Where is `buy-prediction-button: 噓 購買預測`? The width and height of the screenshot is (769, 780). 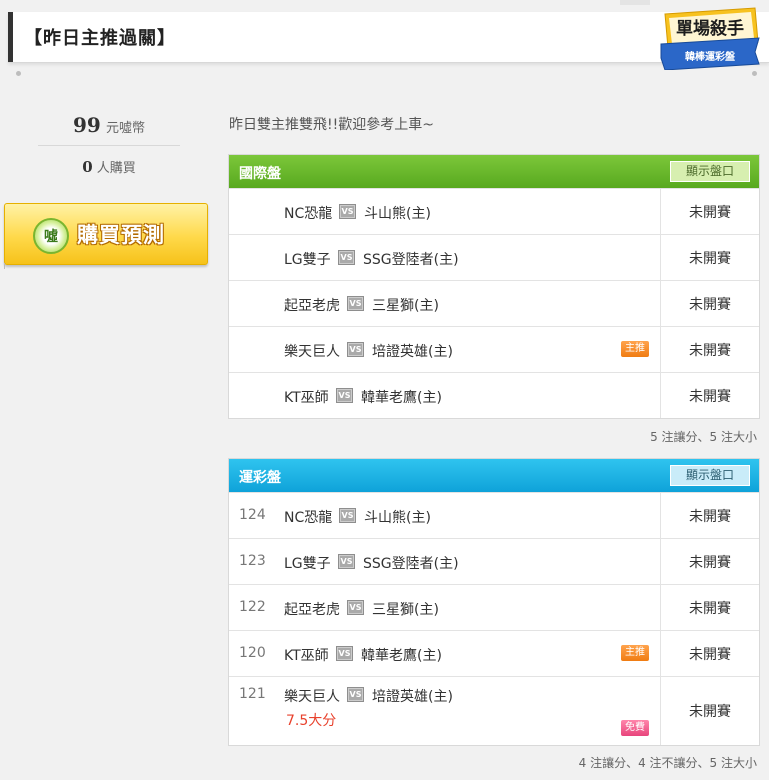
buy-prediction-button: 噓 購買預測 is located at coordinates (106, 234).